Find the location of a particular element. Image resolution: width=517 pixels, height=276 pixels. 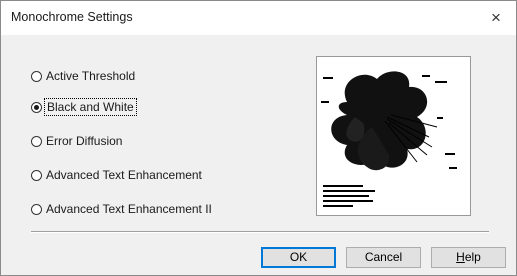

option-active-threshold: Active Threshold is located at coordinates (83, 76).